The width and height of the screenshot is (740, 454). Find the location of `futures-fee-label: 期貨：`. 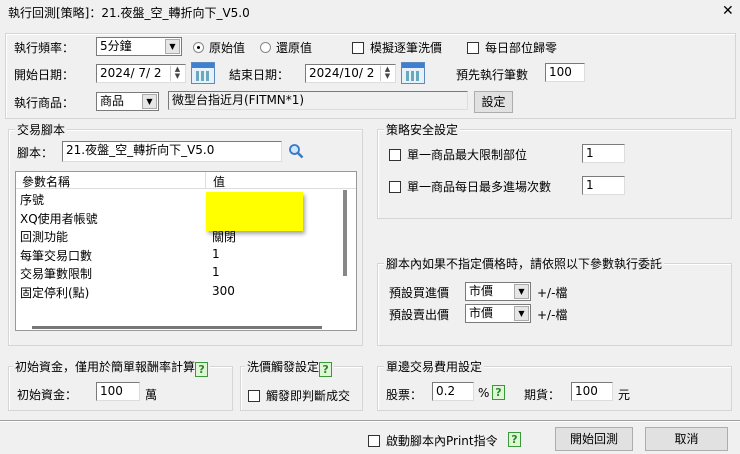

futures-fee-label: 期貨： is located at coordinates (542, 395).